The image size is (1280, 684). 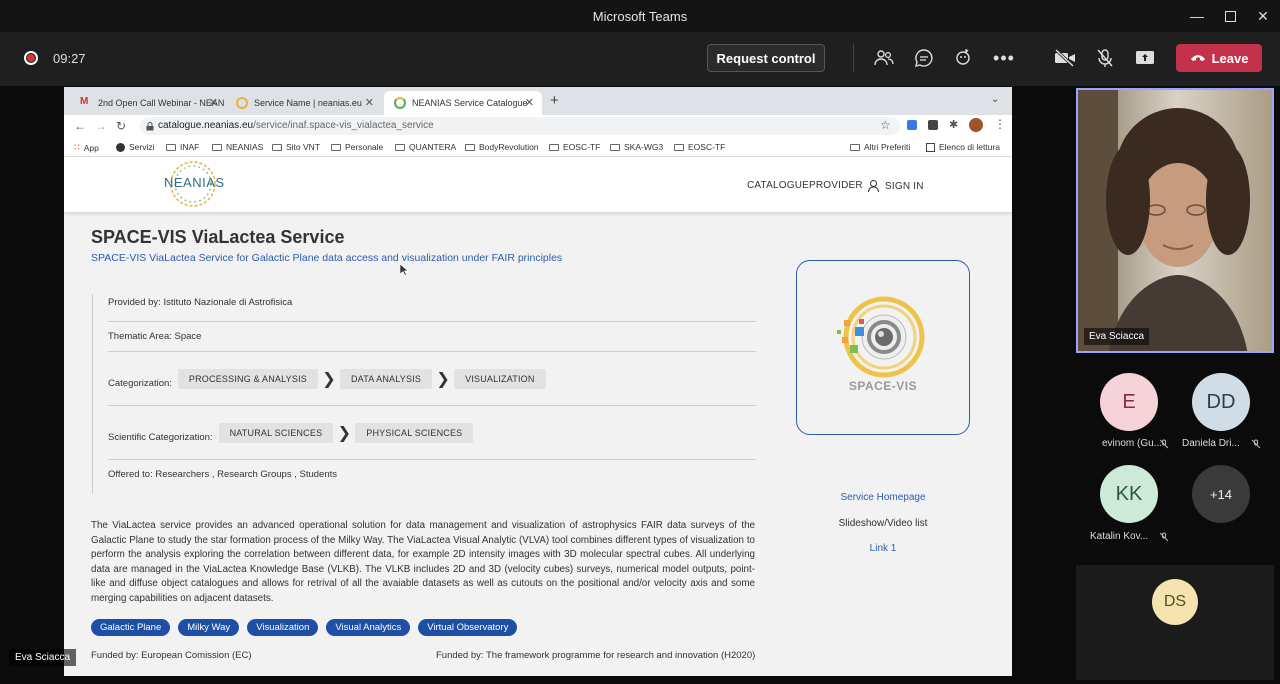 What do you see at coordinates (880, 147) in the screenshot?
I see `bookmark-other: Altri Preferiti` at bounding box center [880, 147].